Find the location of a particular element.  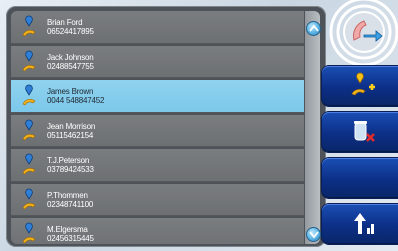

contact-name: Brian Ford is located at coordinates (65, 22).